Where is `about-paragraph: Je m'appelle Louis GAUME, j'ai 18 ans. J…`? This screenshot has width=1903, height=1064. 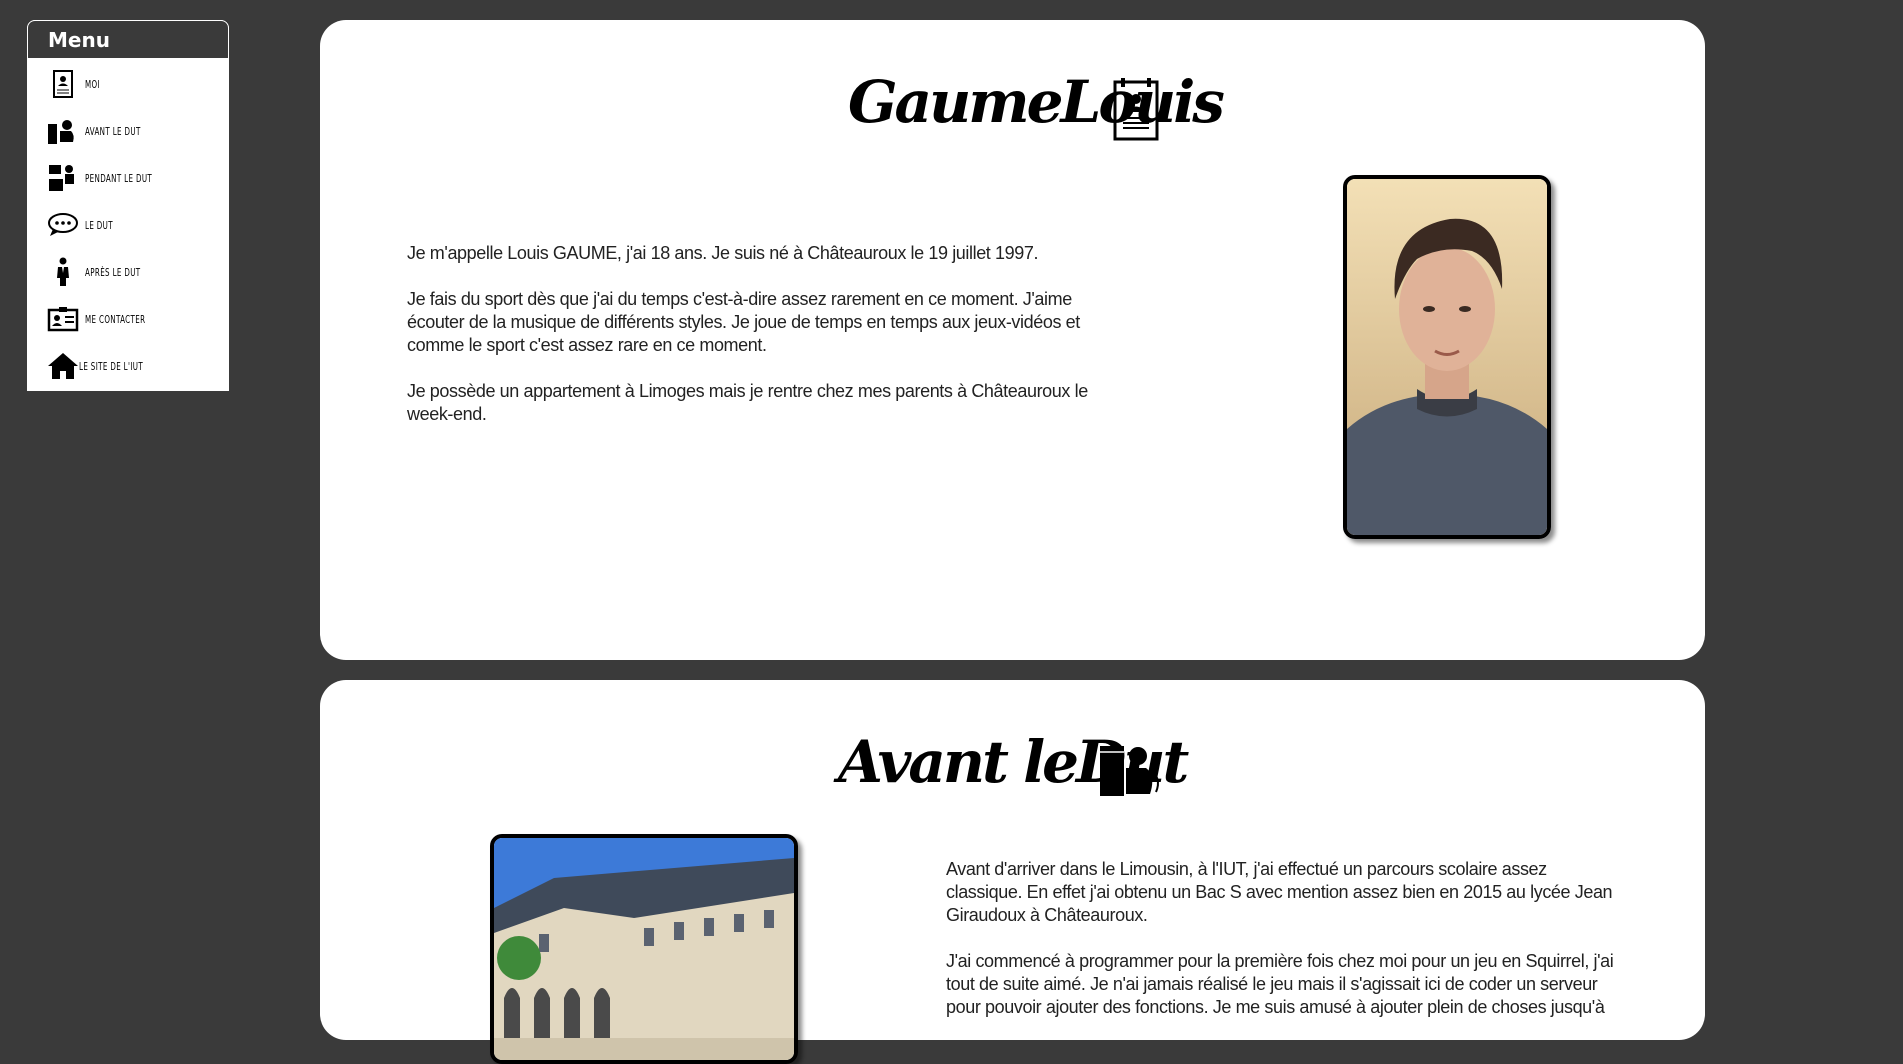
about-paragraph: Je m'appelle Louis GAUME, j'ai 18 ans. J… is located at coordinates (723, 253).